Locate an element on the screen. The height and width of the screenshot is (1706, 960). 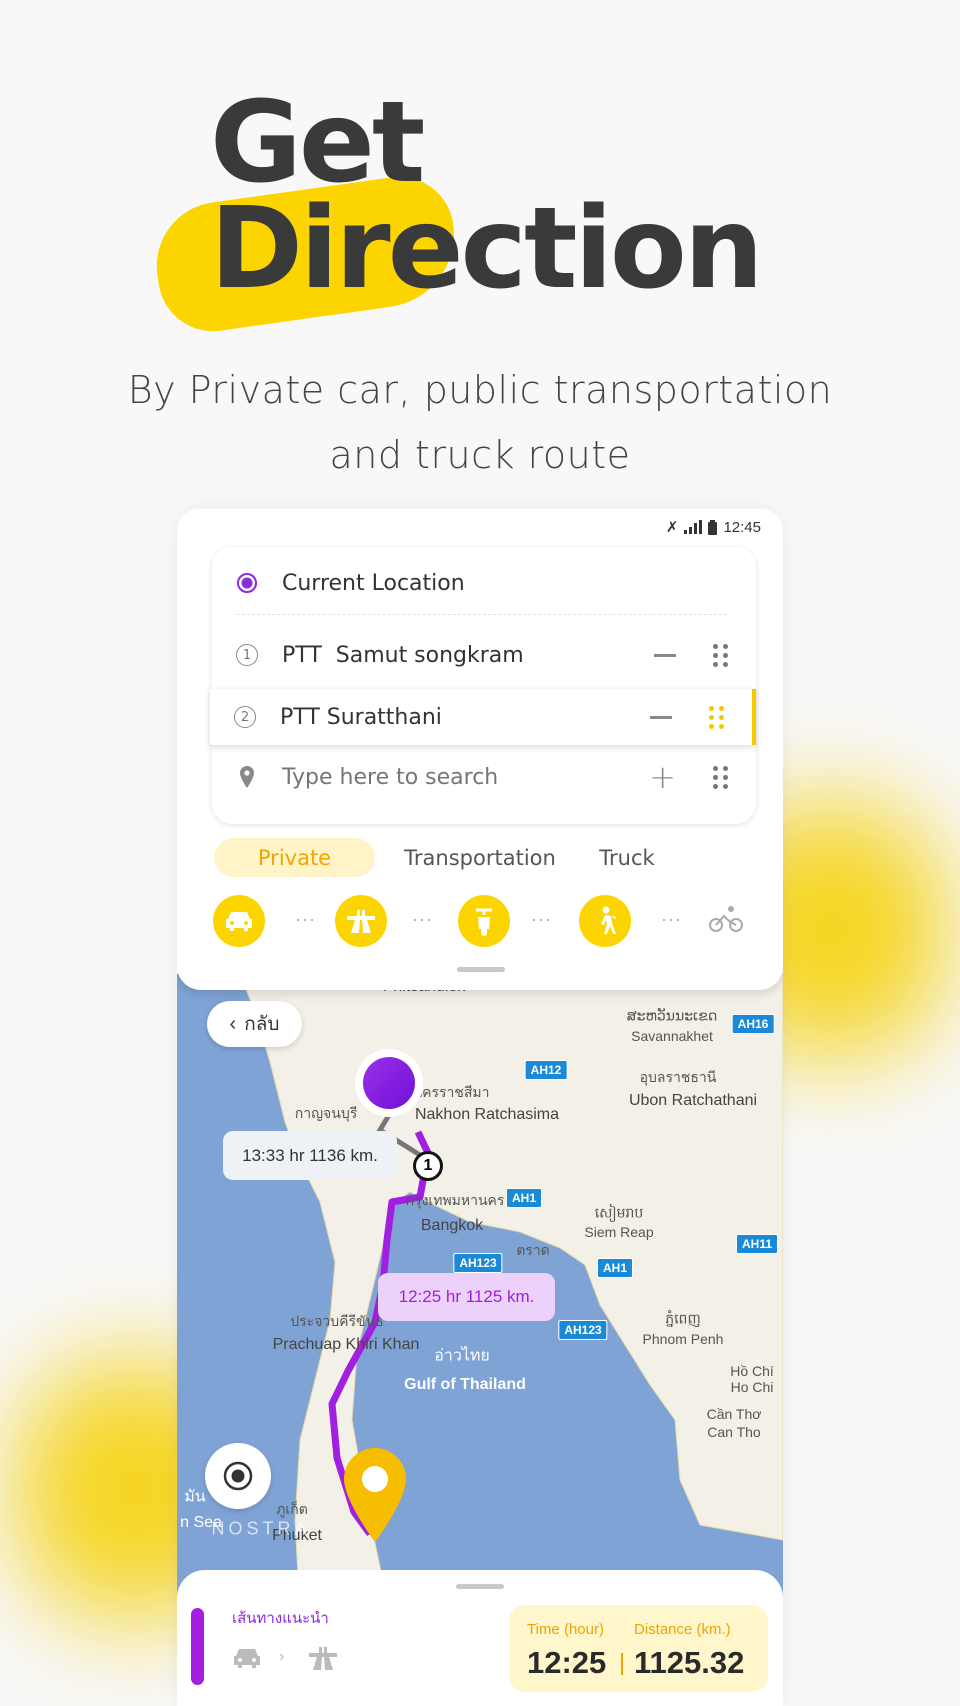
highway-shield: AH12 is located at coordinates (546, 1070).